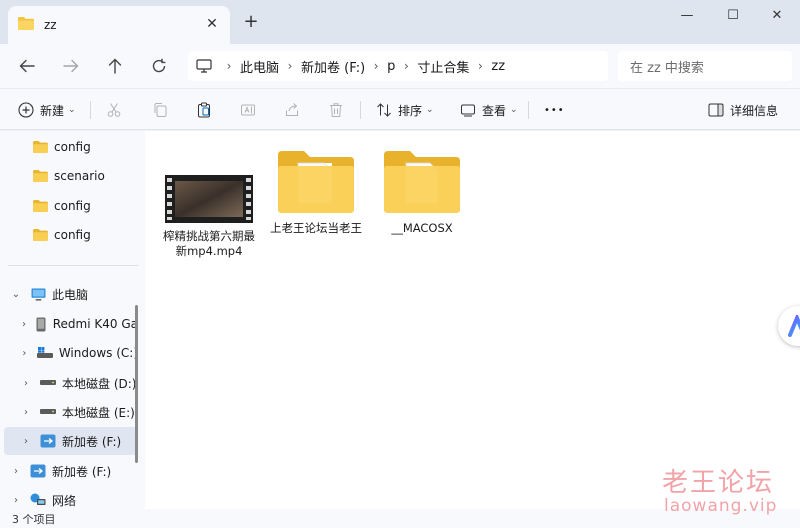 The height and width of the screenshot is (528, 800). Describe the element at coordinates (316, 228) in the screenshot. I see `folder-name: 上老王论坛当老王` at that location.